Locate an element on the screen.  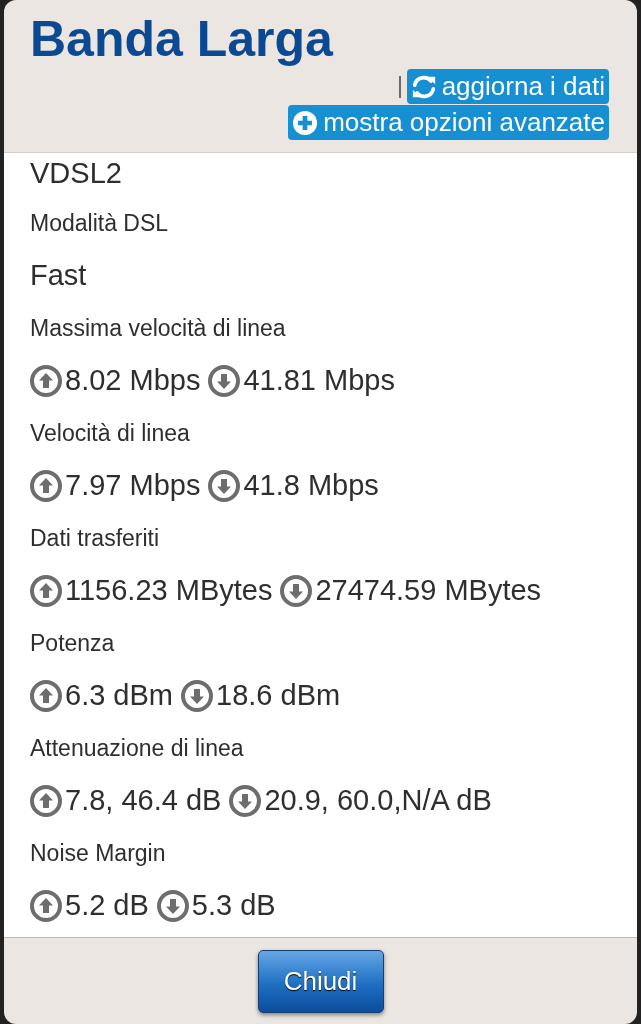
download-value: 27474.59 MBytes is located at coordinates (428, 590).